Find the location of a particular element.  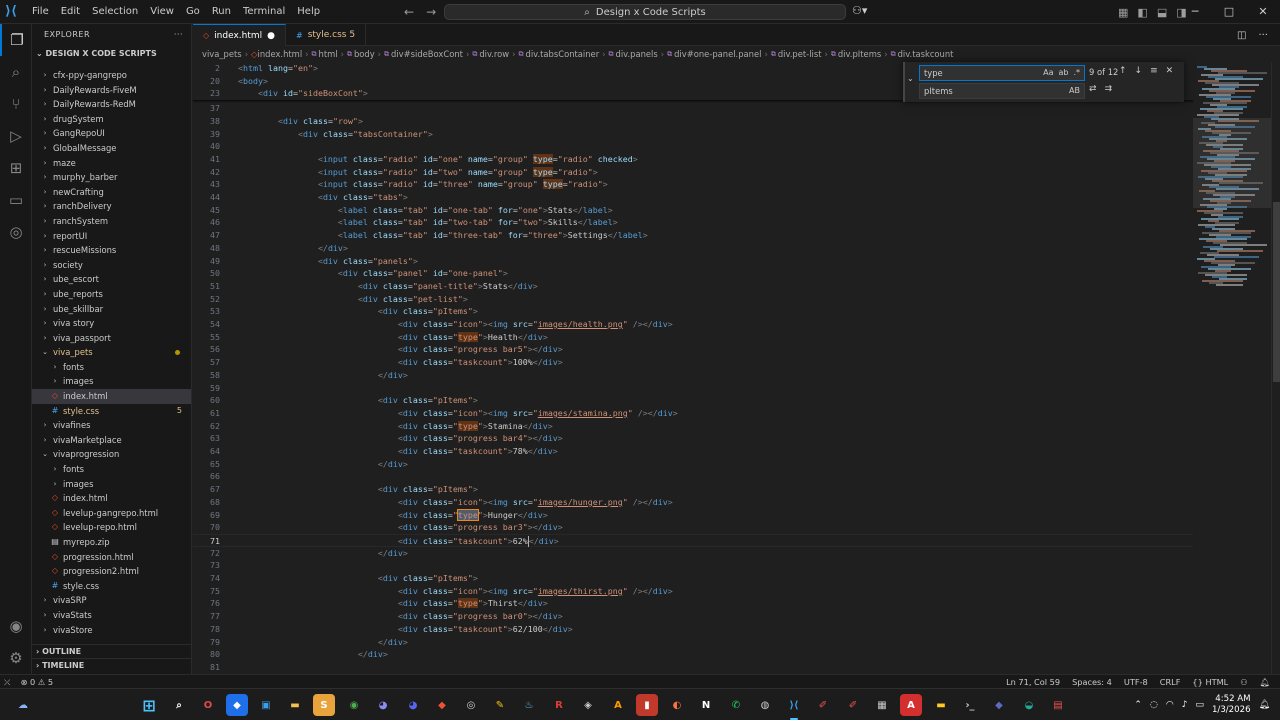

discord-ptb-icon: ◕ is located at coordinates (383, 705).